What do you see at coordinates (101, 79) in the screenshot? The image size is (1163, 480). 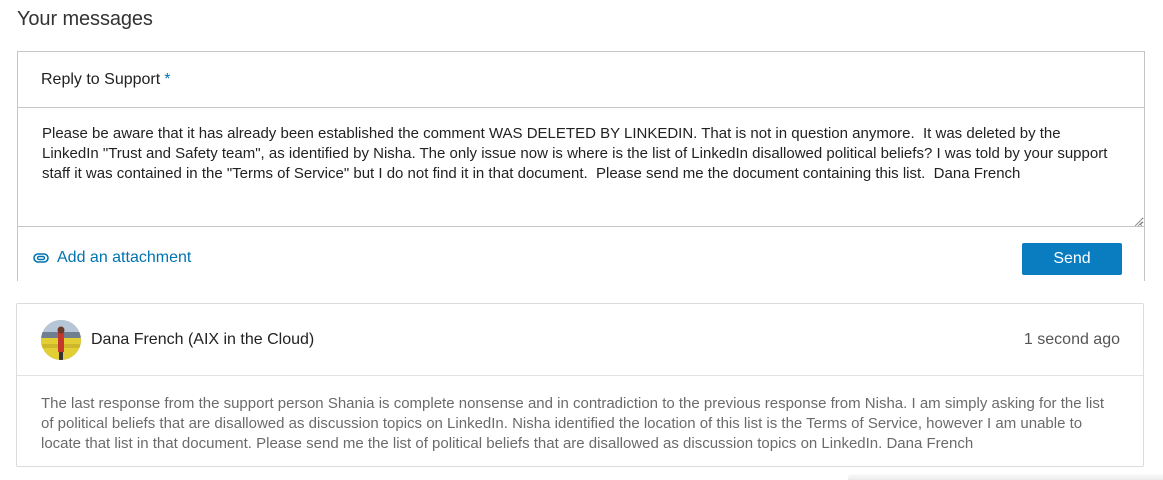 I see `reply-header-label: Reply to Support` at bounding box center [101, 79].